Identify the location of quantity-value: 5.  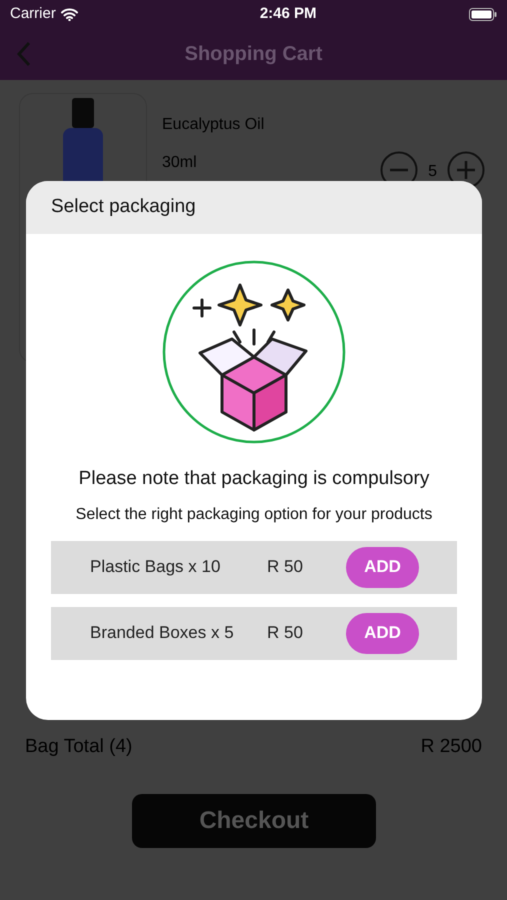
(432, 172).